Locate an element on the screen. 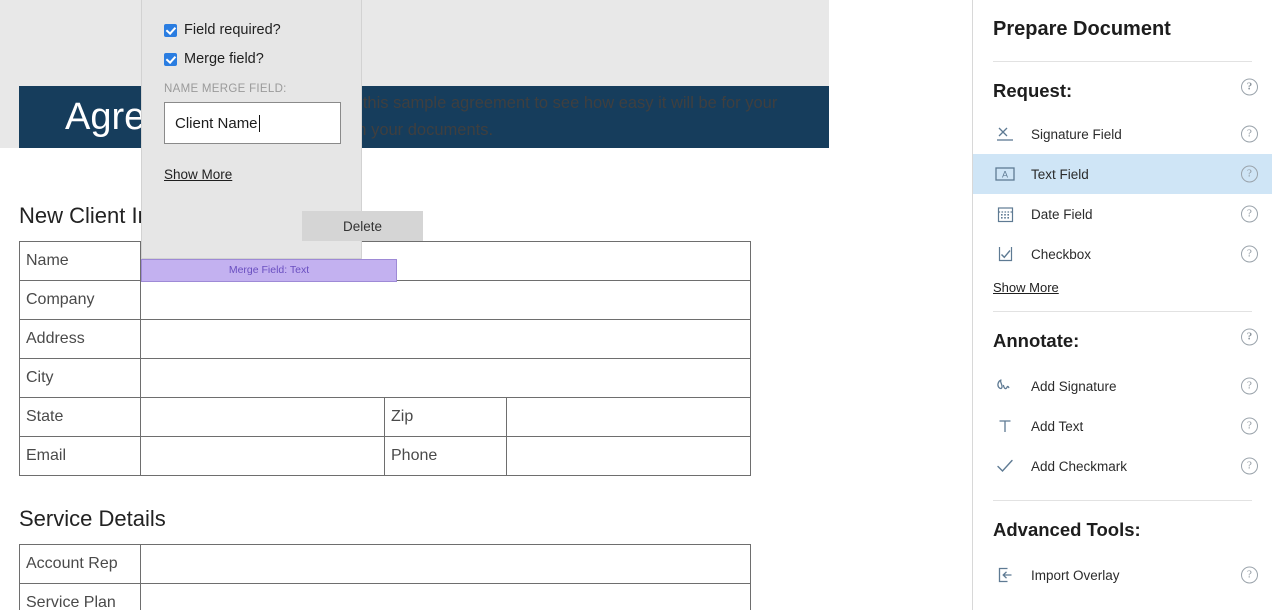  section-service-details: Service Details Account Rep Service Plan is located at coordinates (375, 558).